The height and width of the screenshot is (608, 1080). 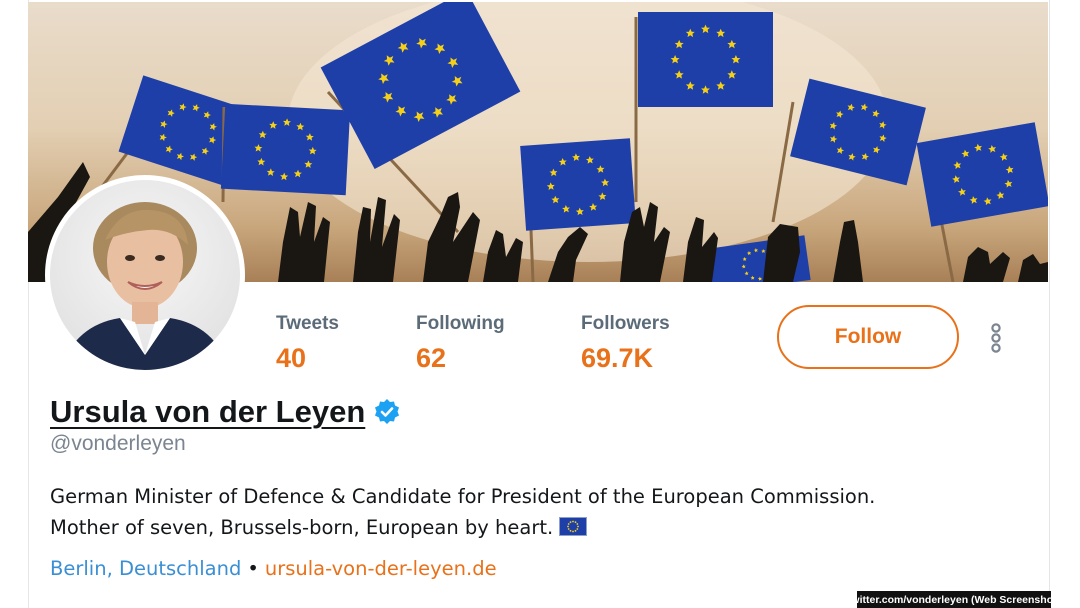 I want to click on tweets-label: Tweets, so click(x=308, y=323).